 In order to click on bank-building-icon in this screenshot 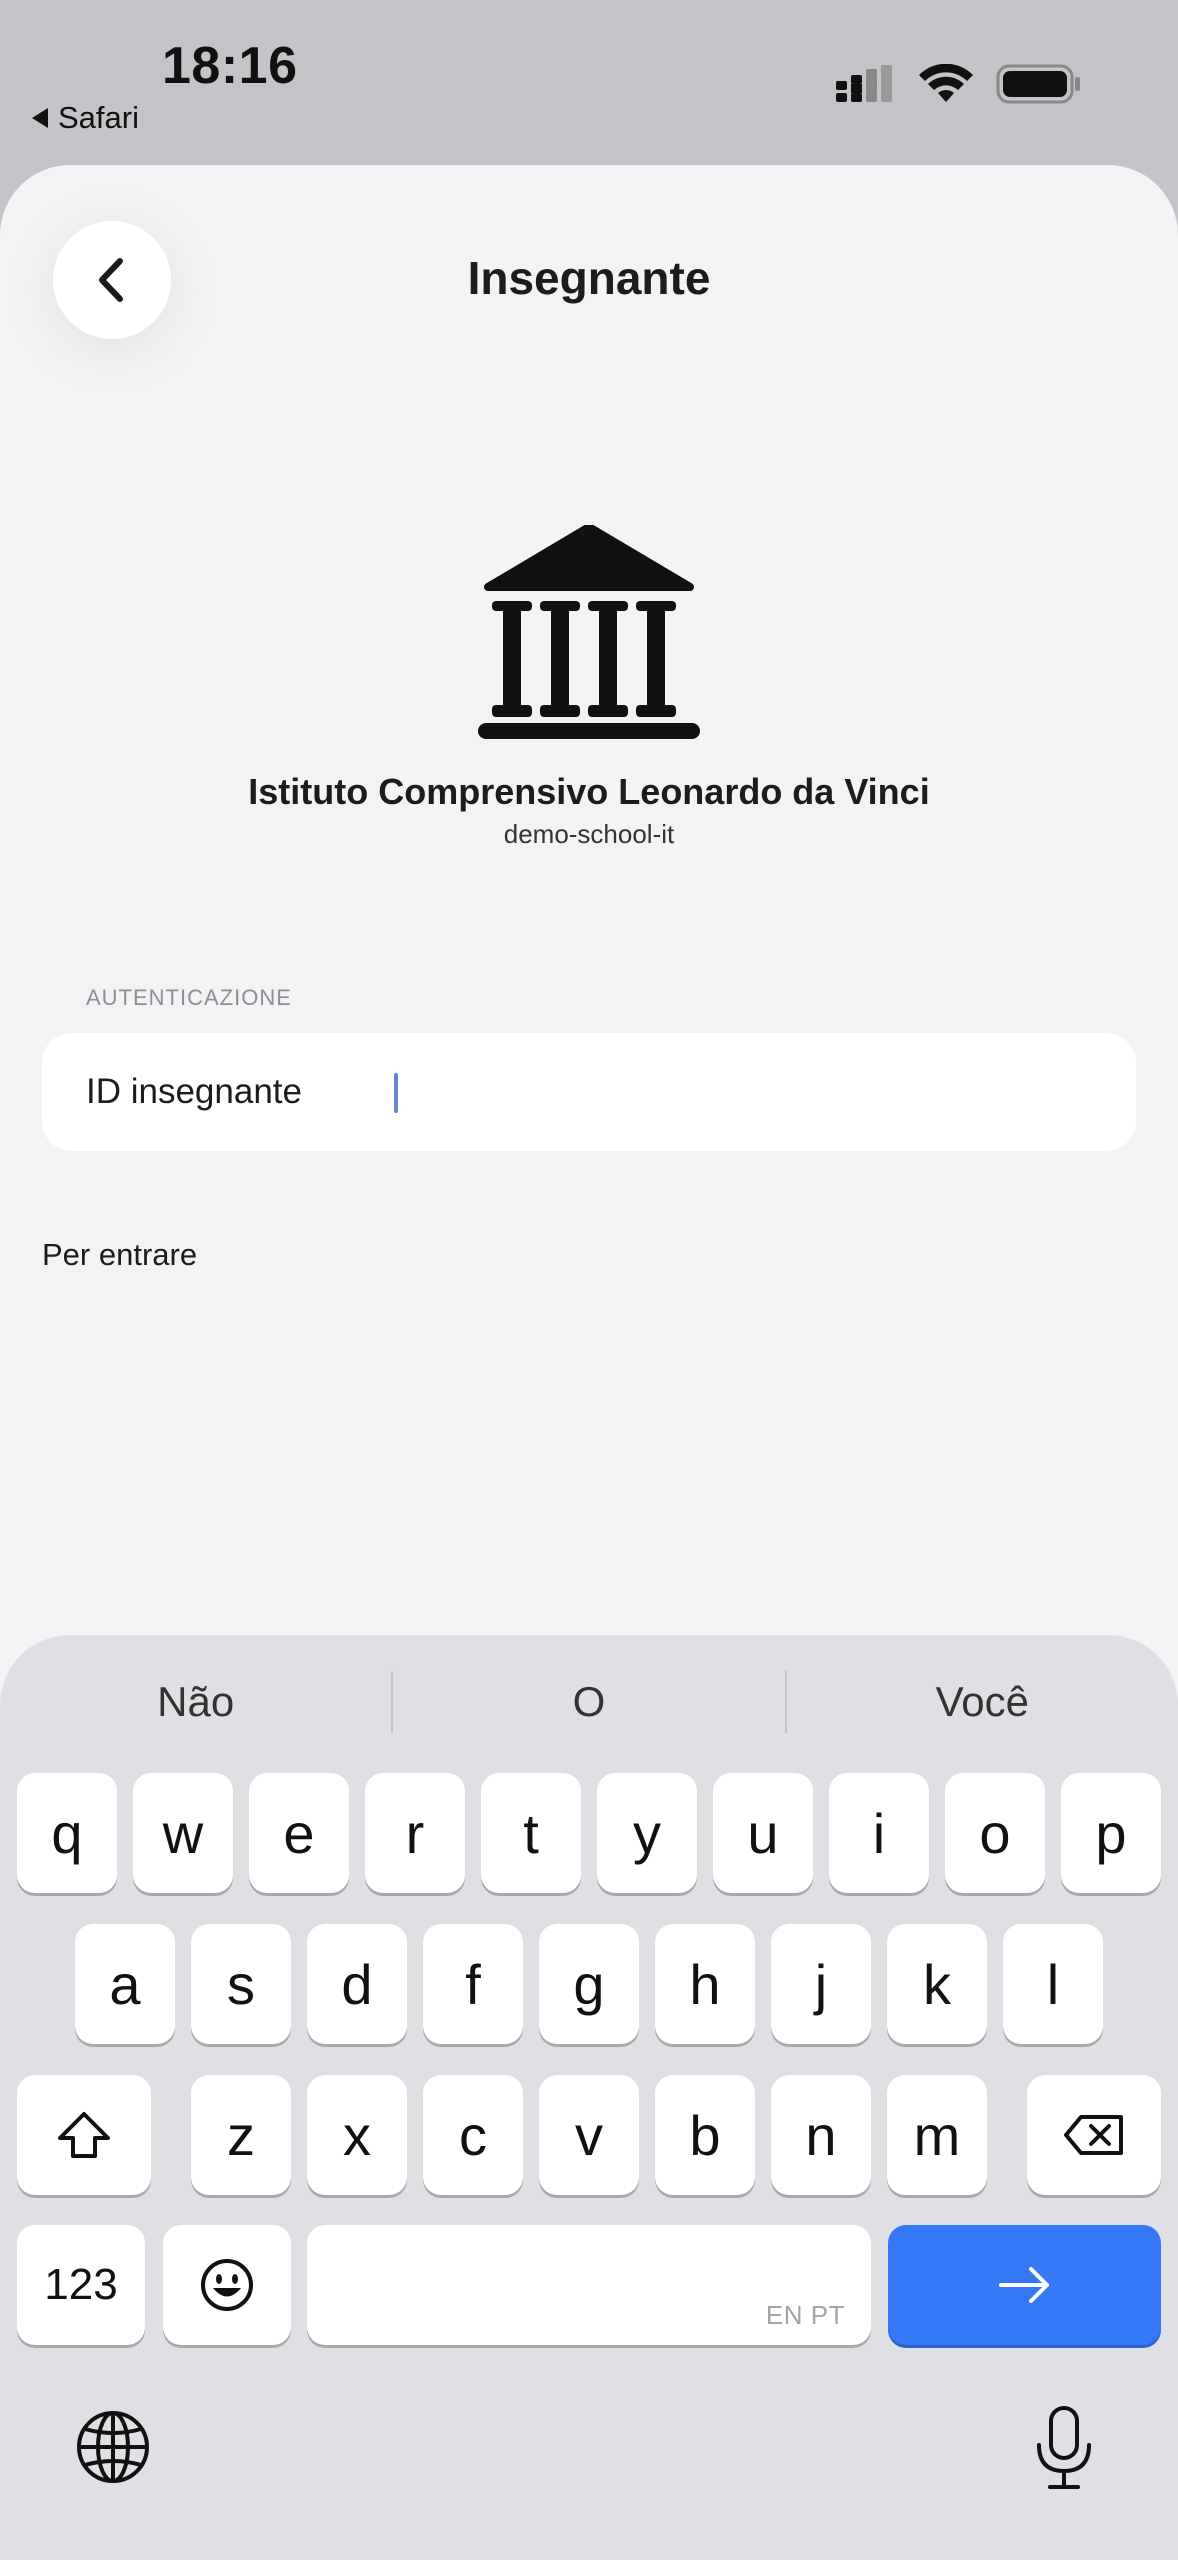, I will do `click(589, 632)`.